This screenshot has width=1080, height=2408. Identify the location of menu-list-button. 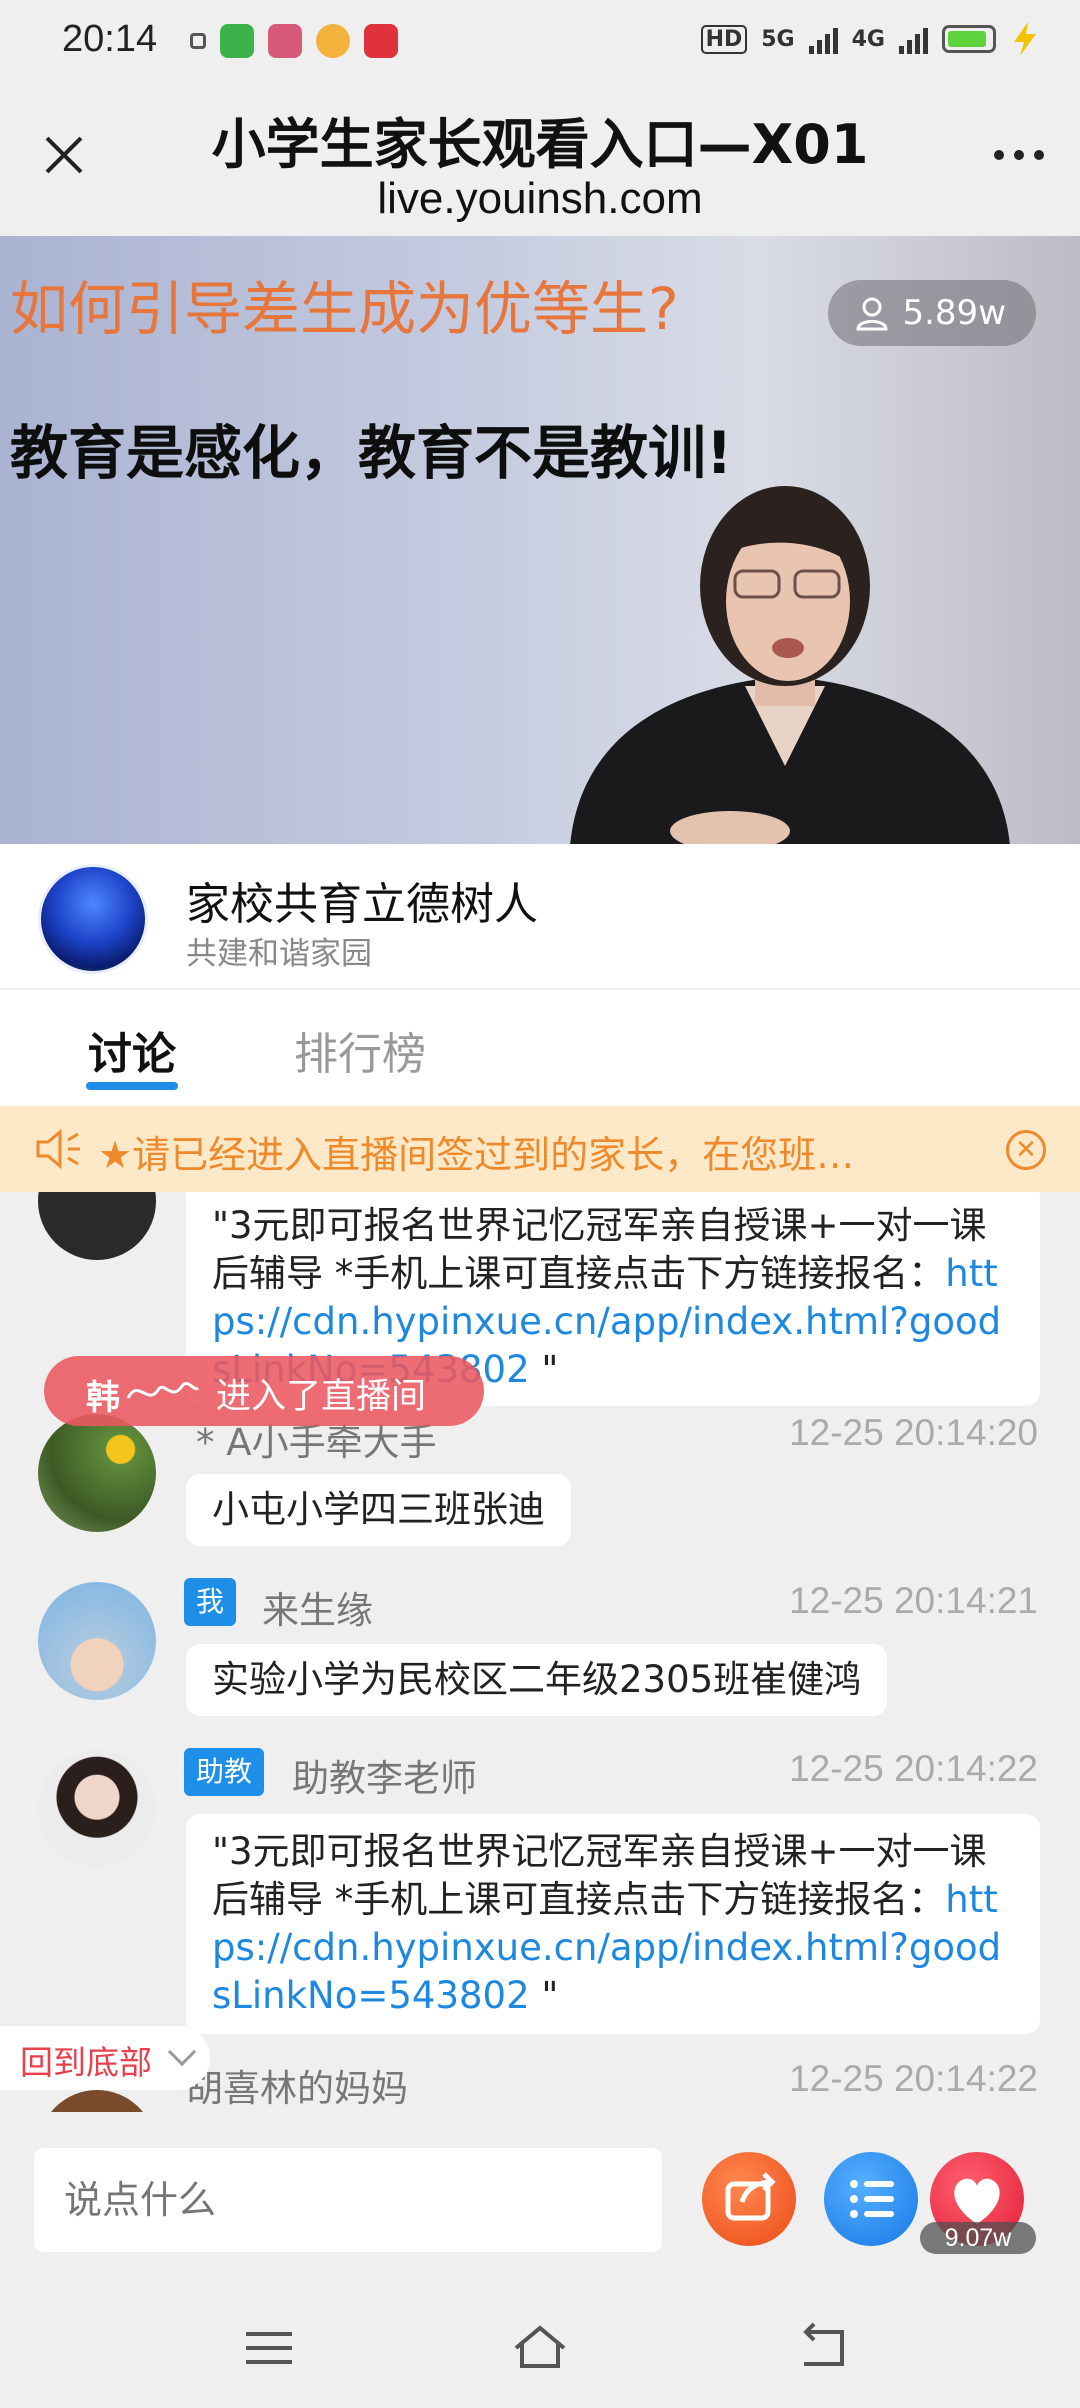
(871, 2199).